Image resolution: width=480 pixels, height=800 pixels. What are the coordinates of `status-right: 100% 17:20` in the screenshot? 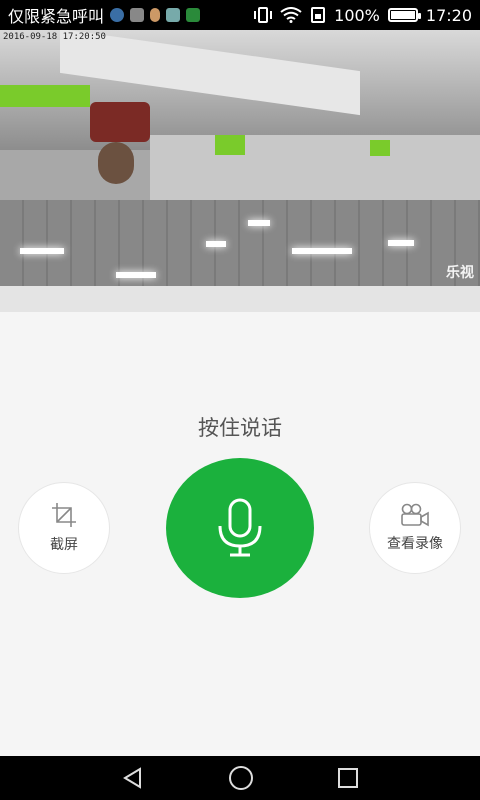 It's located at (363, 15).